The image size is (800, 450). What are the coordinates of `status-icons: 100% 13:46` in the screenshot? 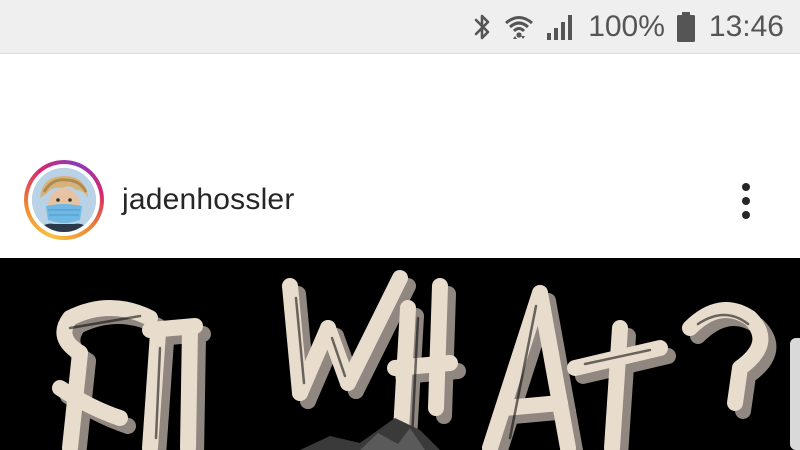 It's located at (628, 27).